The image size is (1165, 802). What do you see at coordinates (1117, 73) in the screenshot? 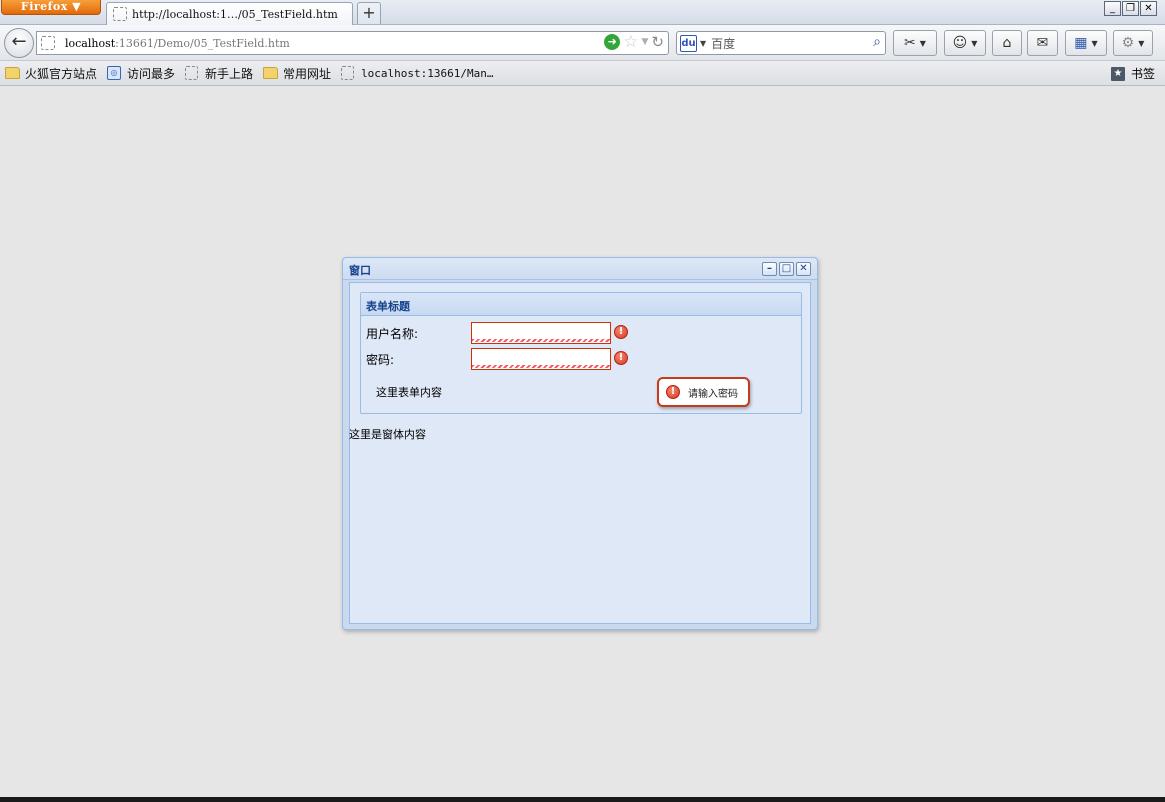
I see `bookmarks-star-icon: ★` at bounding box center [1117, 73].